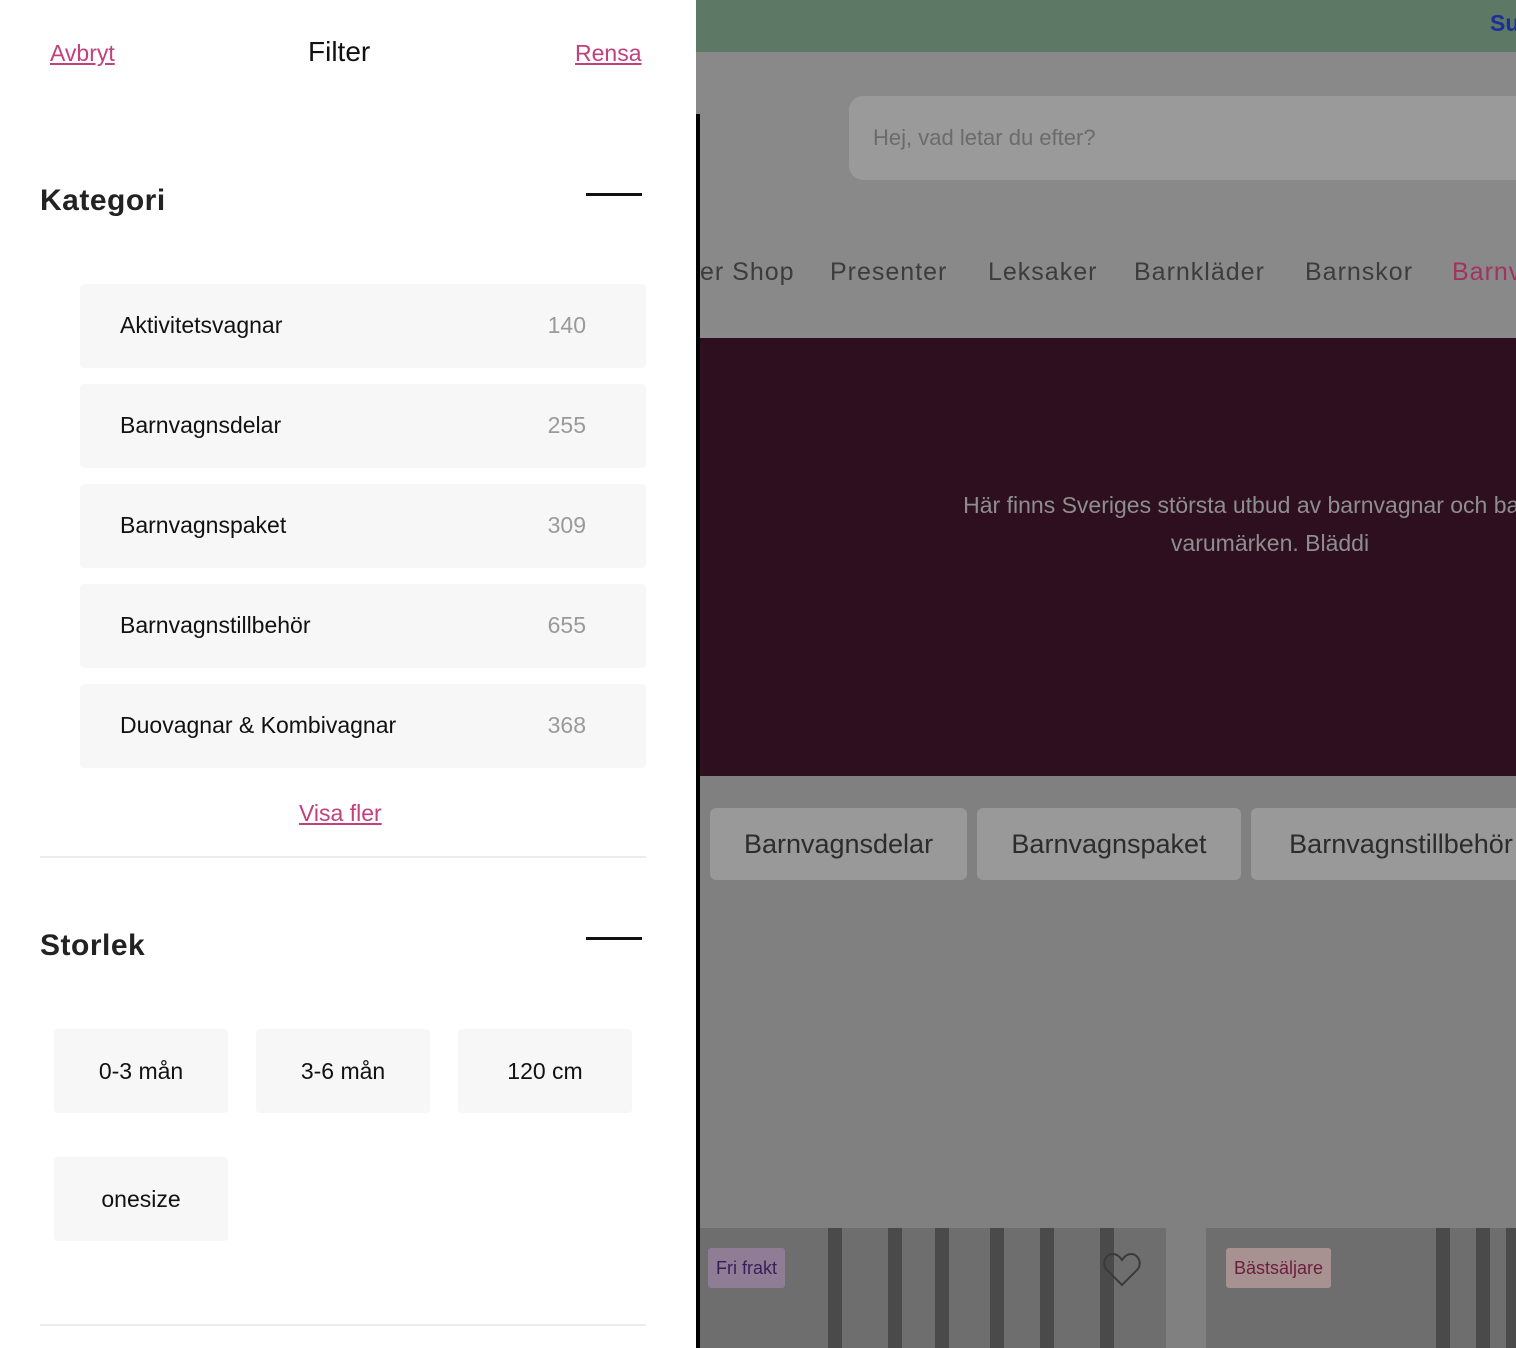 This screenshot has height=1348, width=1516. What do you see at coordinates (545, 1071) in the screenshot?
I see `size-option: 120 cm` at bounding box center [545, 1071].